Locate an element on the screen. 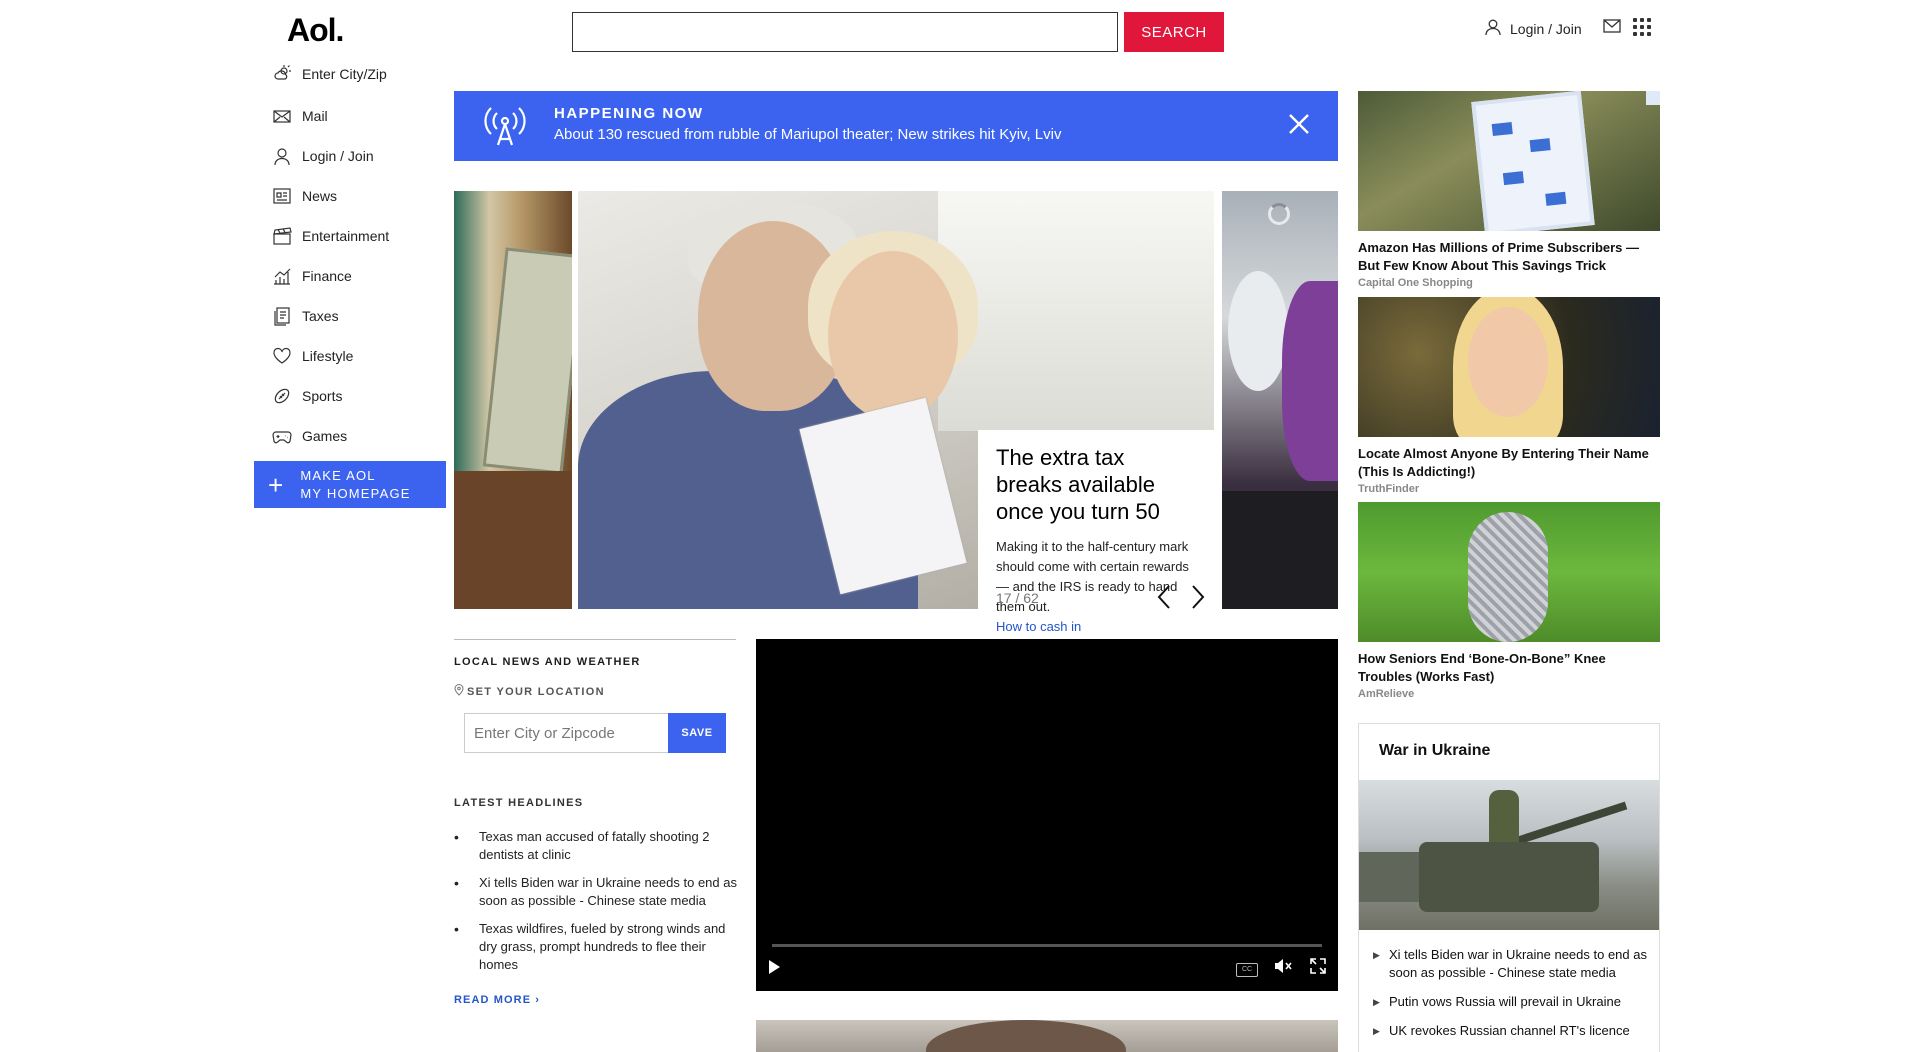  make-homepage-line1: MAKE AOL is located at coordinates (338, 475).